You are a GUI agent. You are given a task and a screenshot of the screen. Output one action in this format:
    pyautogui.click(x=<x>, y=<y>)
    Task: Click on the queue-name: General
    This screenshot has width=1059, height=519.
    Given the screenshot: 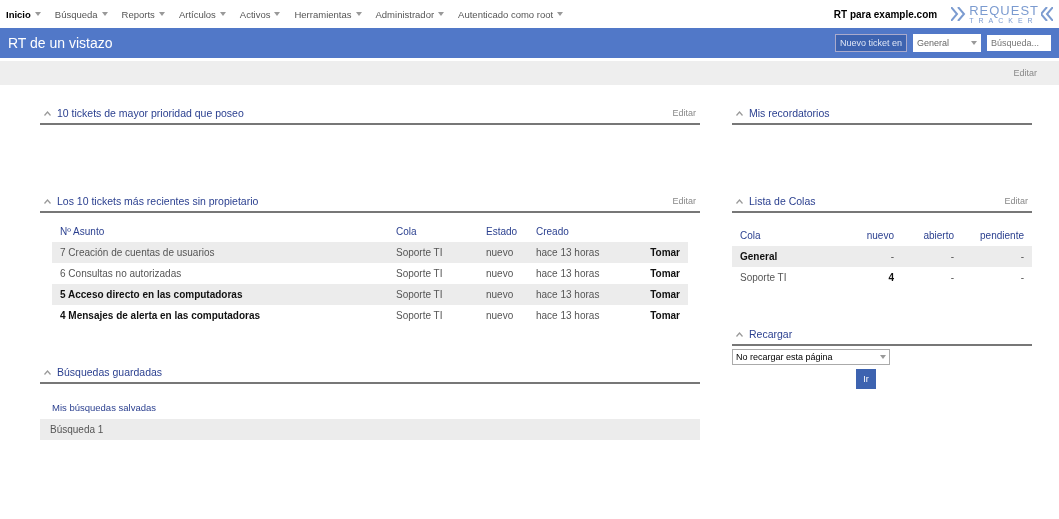 What is the action you would take?
    pyautogui.click(x=787, y=256)
    